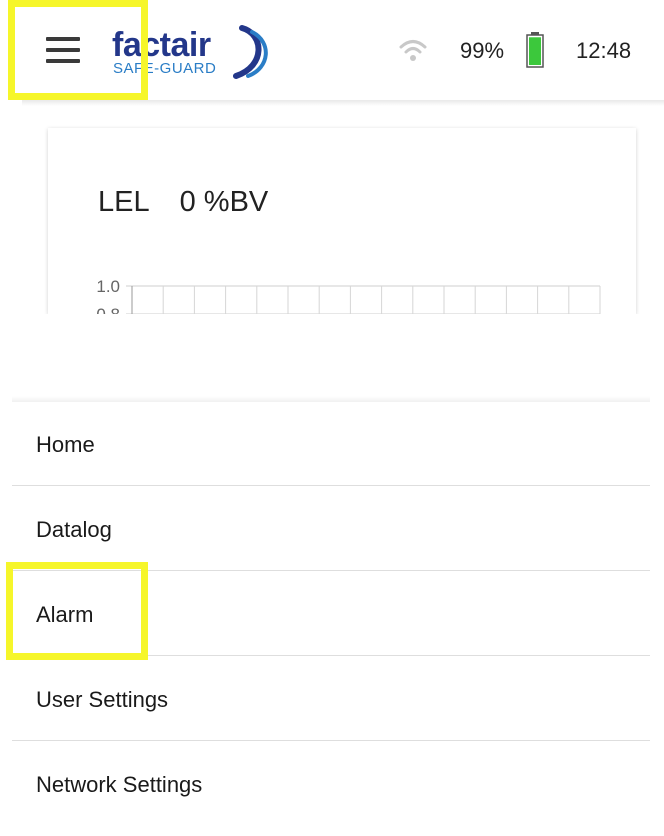 The width and height of the screenshot is (664, 836). Describe the element at coordinates (535, 50) in the screenshot. I see `battery-icon` at that location.